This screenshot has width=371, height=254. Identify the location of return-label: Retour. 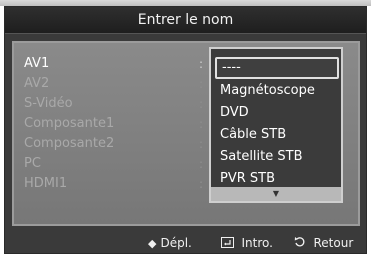
(333, 243).